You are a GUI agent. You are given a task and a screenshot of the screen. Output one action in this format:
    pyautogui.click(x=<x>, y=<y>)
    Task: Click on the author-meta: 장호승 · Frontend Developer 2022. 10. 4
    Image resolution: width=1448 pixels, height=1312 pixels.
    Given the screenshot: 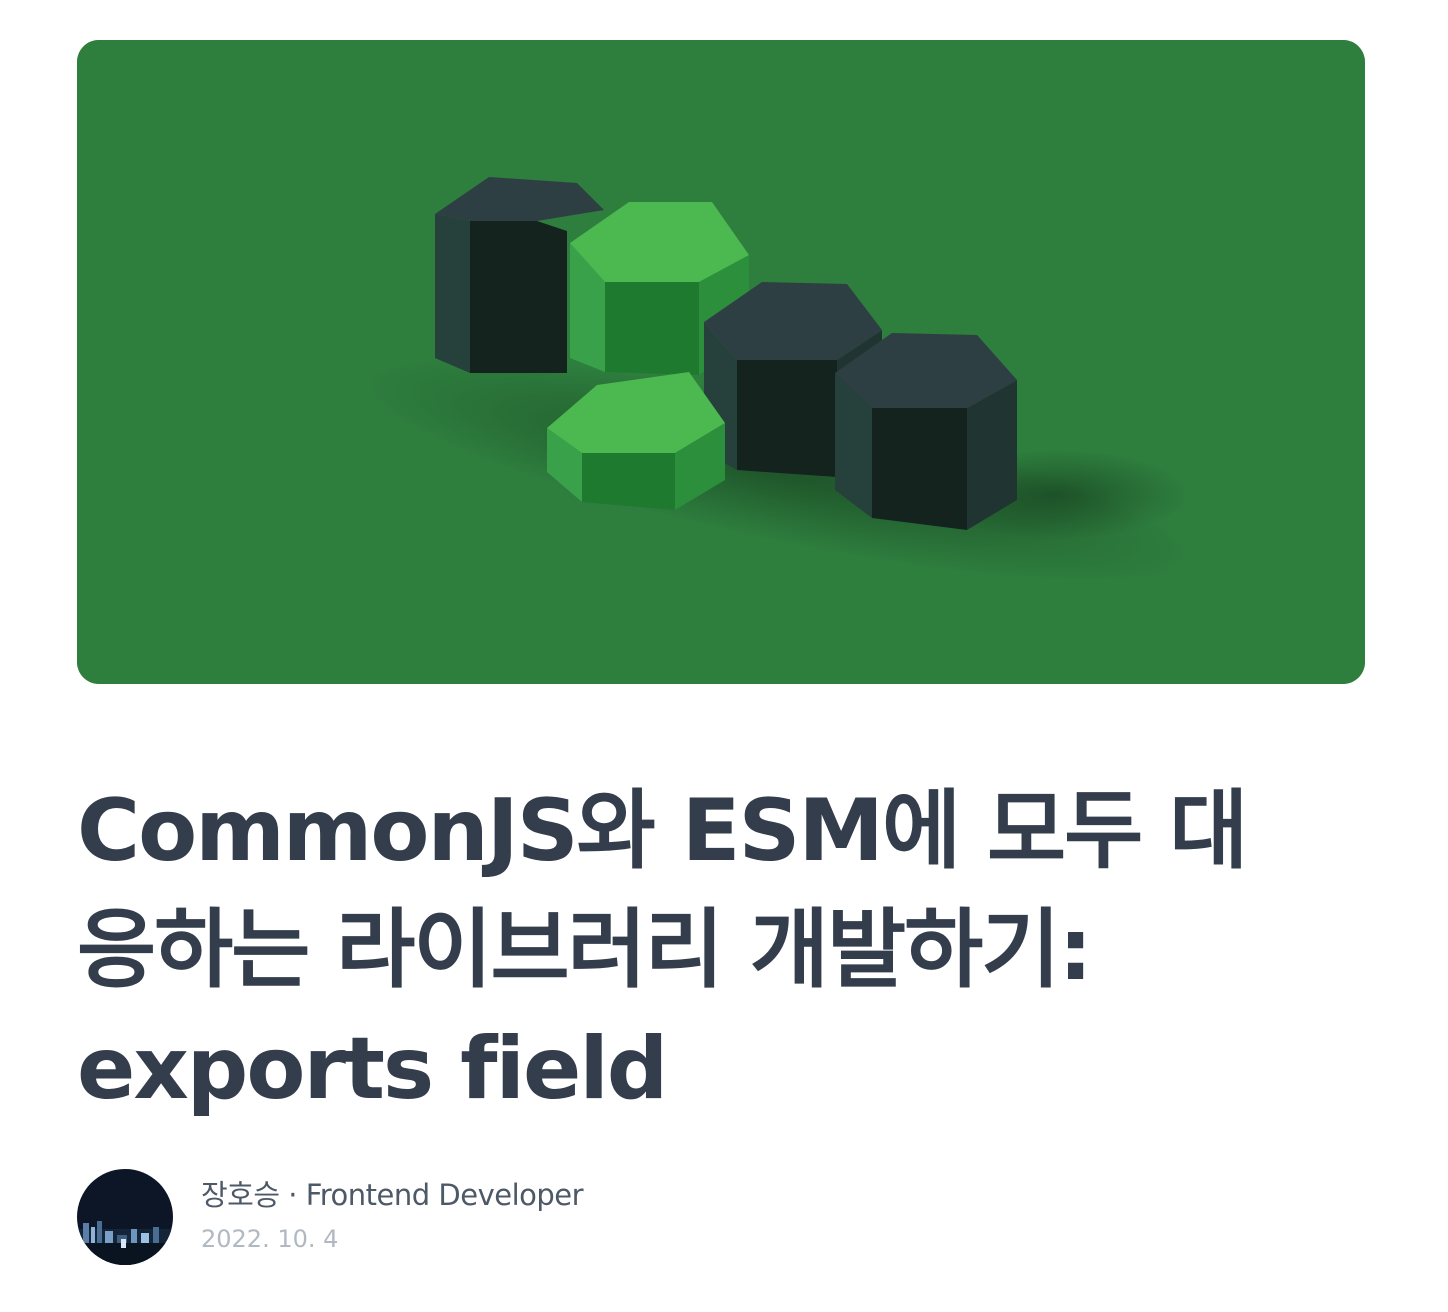 What is the action you would take?
    pyautogui.click(x=392, y=1217)
    